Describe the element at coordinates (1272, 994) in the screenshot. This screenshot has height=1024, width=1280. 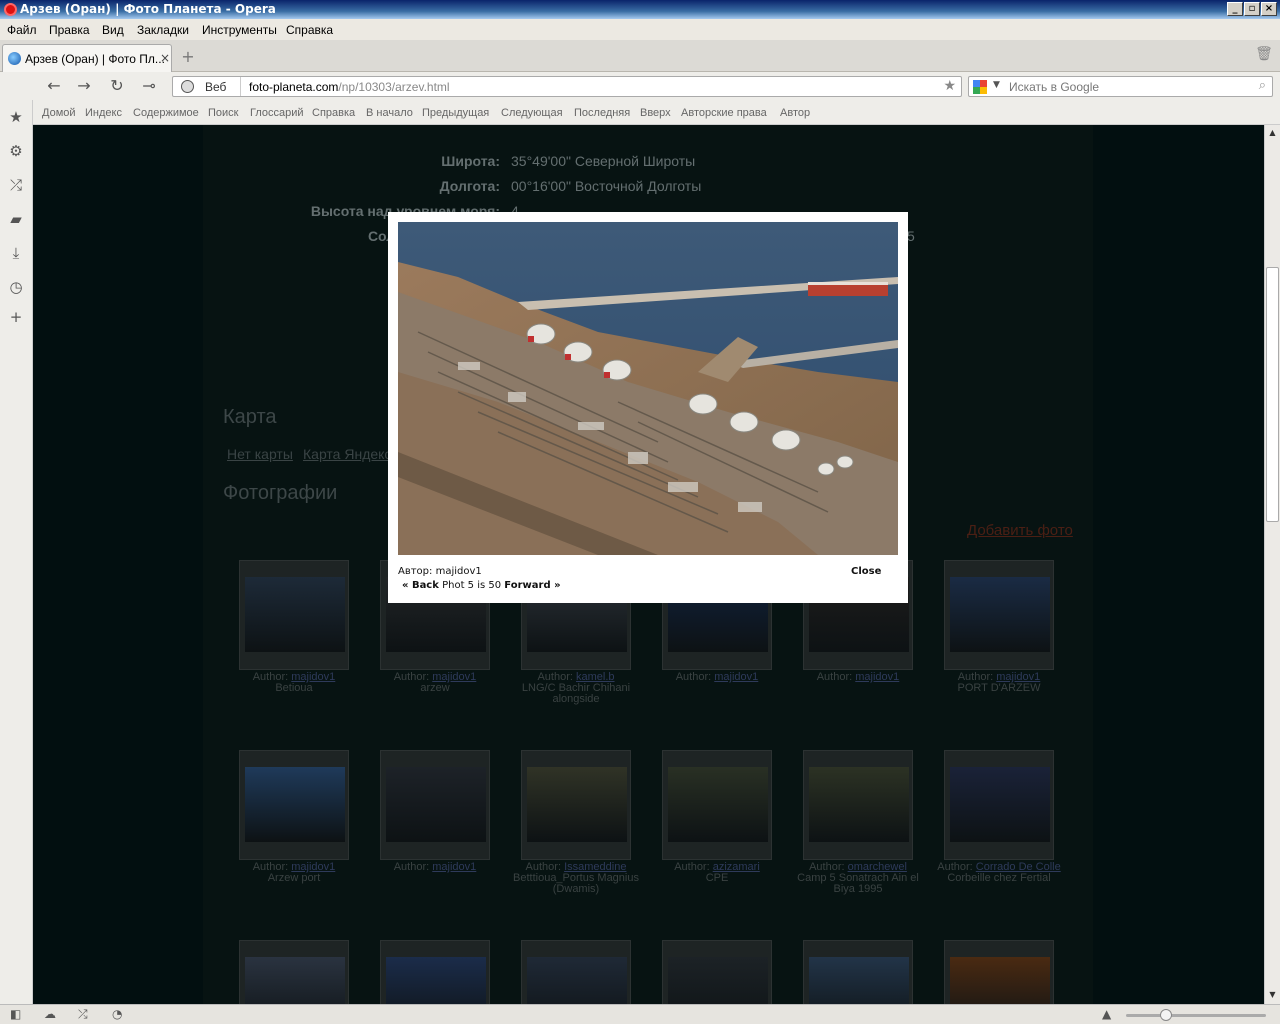
I see `scroll-down-arrow-icon: ▼` at that location.